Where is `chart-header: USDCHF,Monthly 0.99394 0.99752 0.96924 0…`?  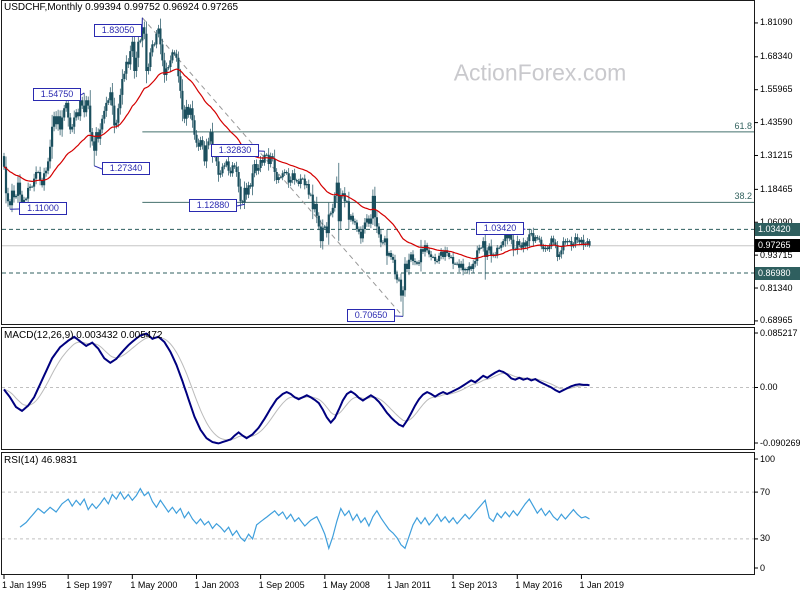
chart-header: USDCHF,Monthly 0.99394 0.99752 0.96924 0… is located at coordinates (121, 7).